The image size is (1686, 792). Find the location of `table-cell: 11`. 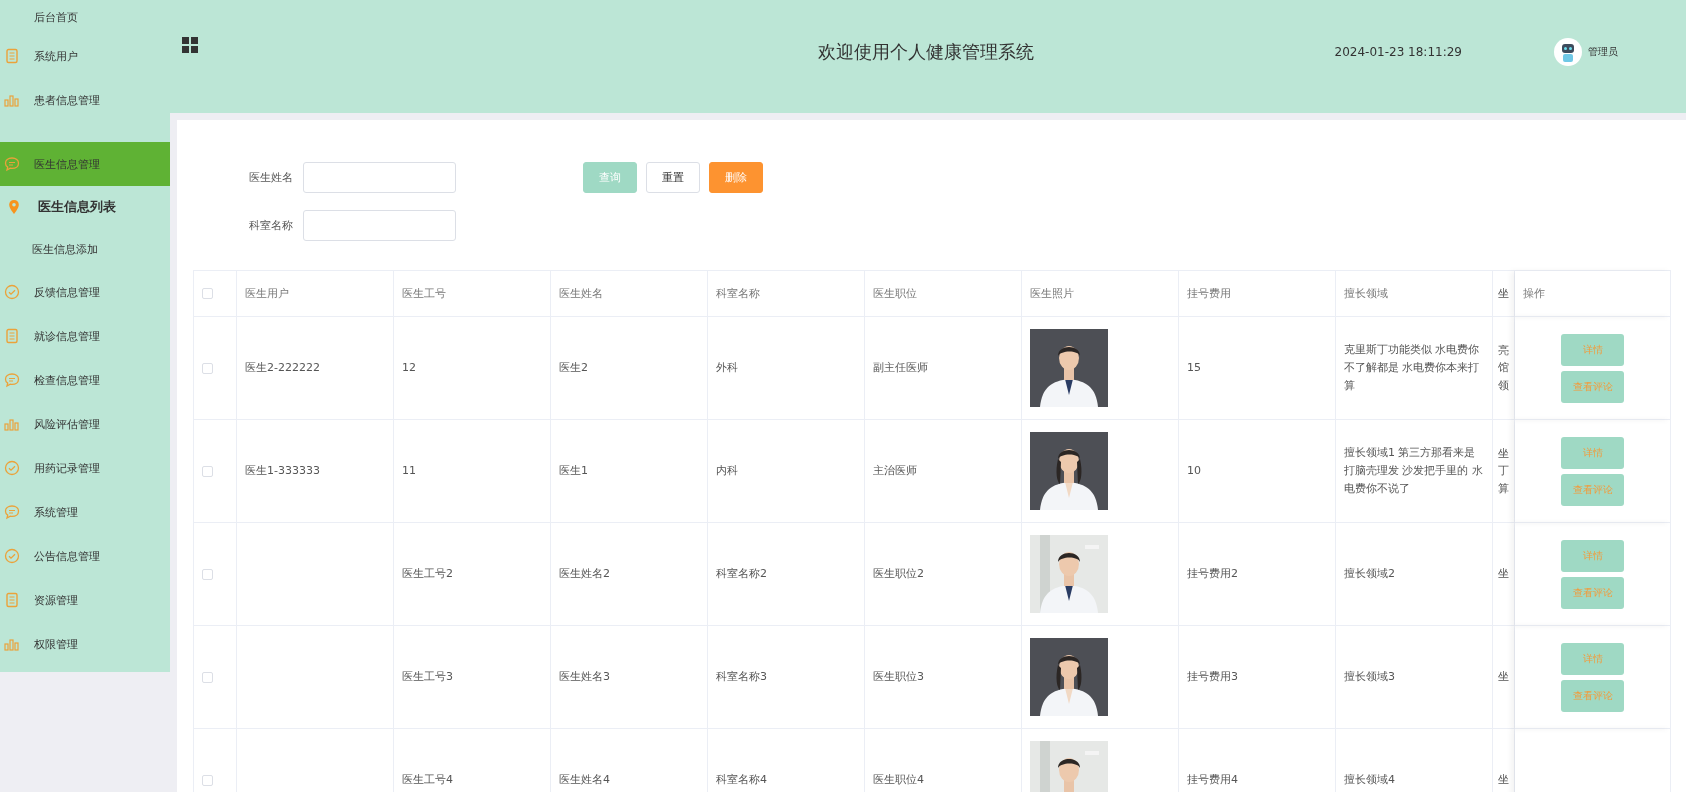

table-cell: 11 is located at coordinates (472, 471).